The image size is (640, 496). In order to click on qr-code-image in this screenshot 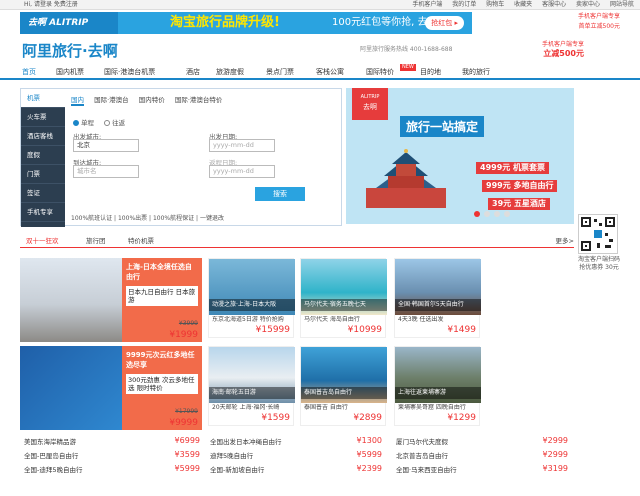, I will do `click(598, 234)`.